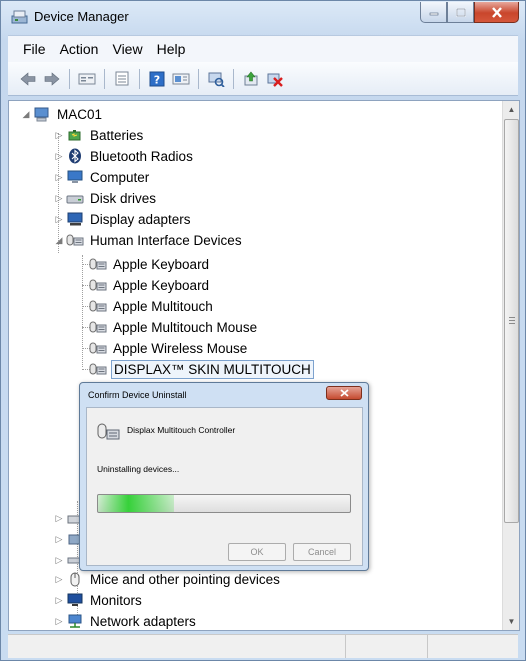 The width and height of the screenshot is (526, 661). I want to click on maximize-button, so click(460, 12).